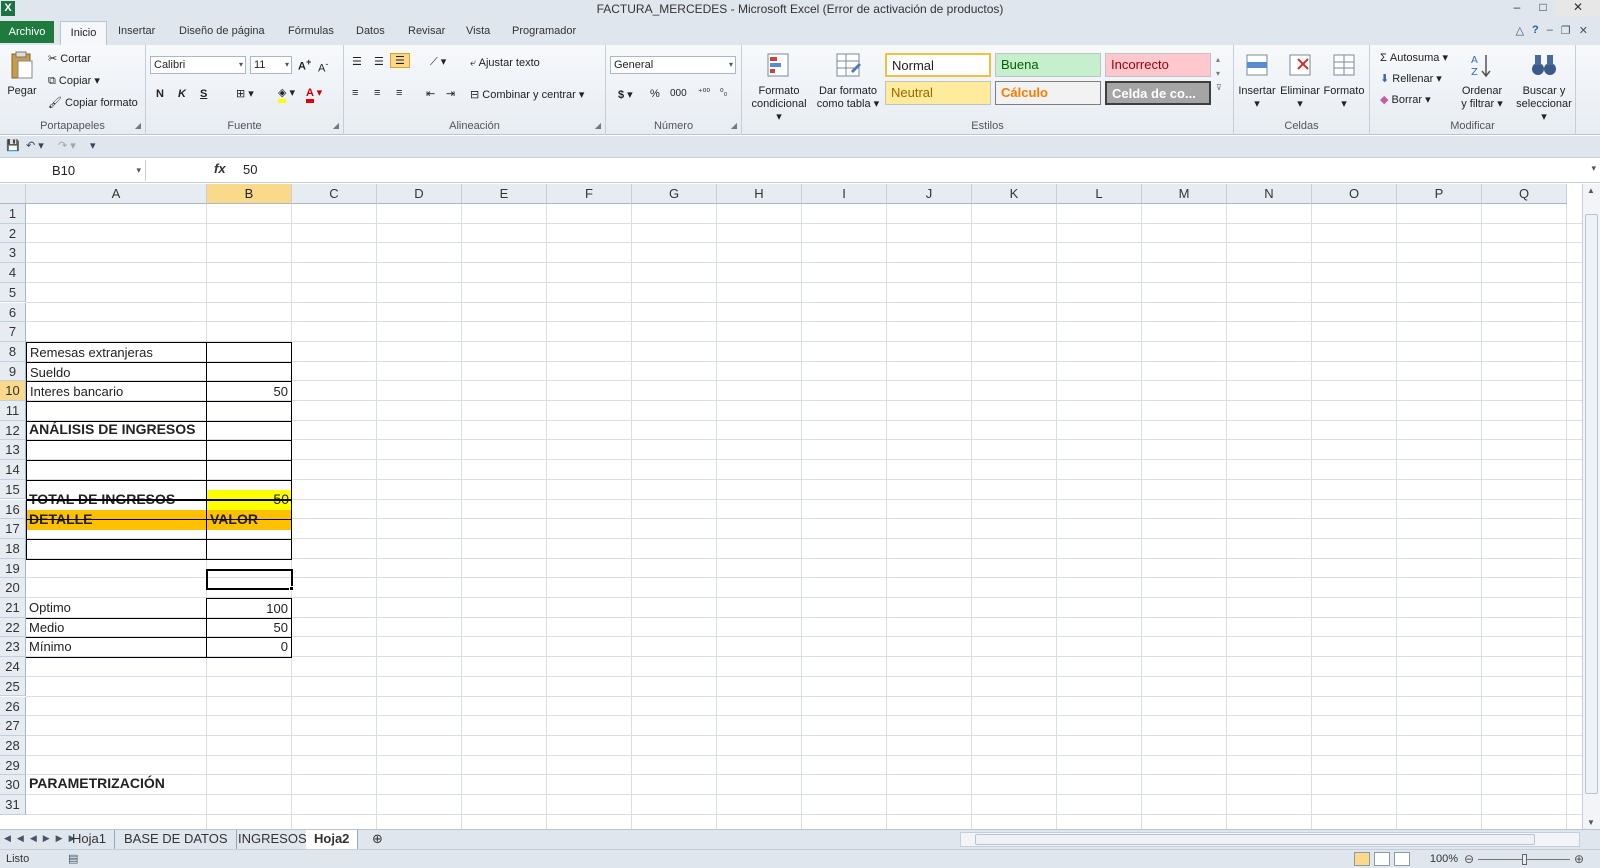 The image size is (1600, 868). Describe the element at coordinates (1593, 168) in the screenshot. I see `expand-formula-icon: ▾` at that location.